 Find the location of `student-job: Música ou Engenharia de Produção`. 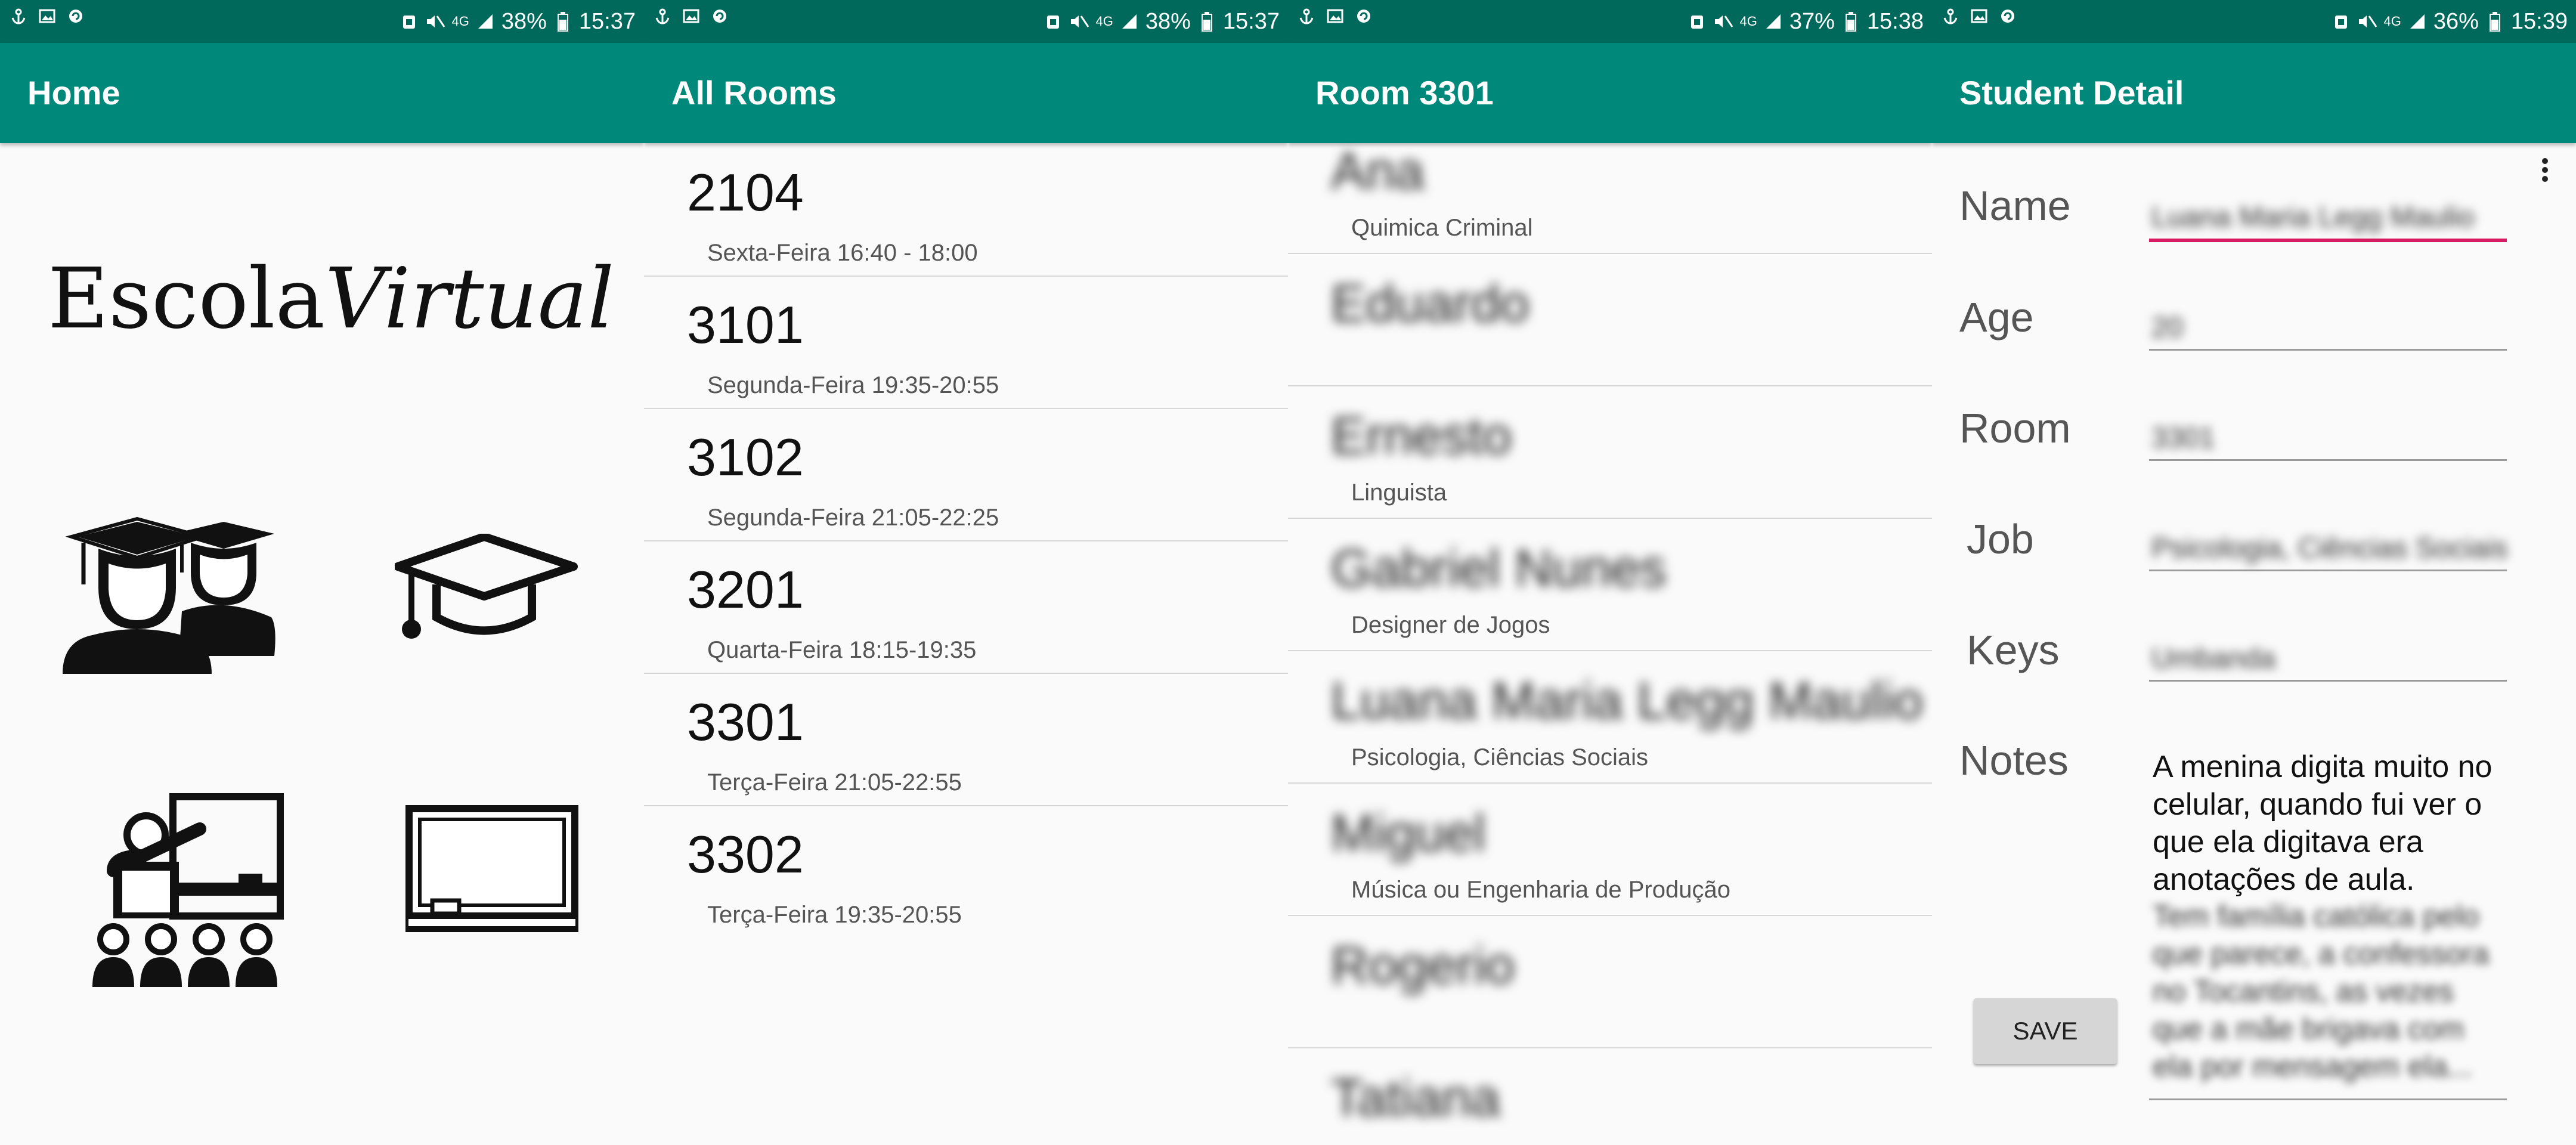

student-job: Música ou Engenharia de Produção is located at coordinates (1541, 890).